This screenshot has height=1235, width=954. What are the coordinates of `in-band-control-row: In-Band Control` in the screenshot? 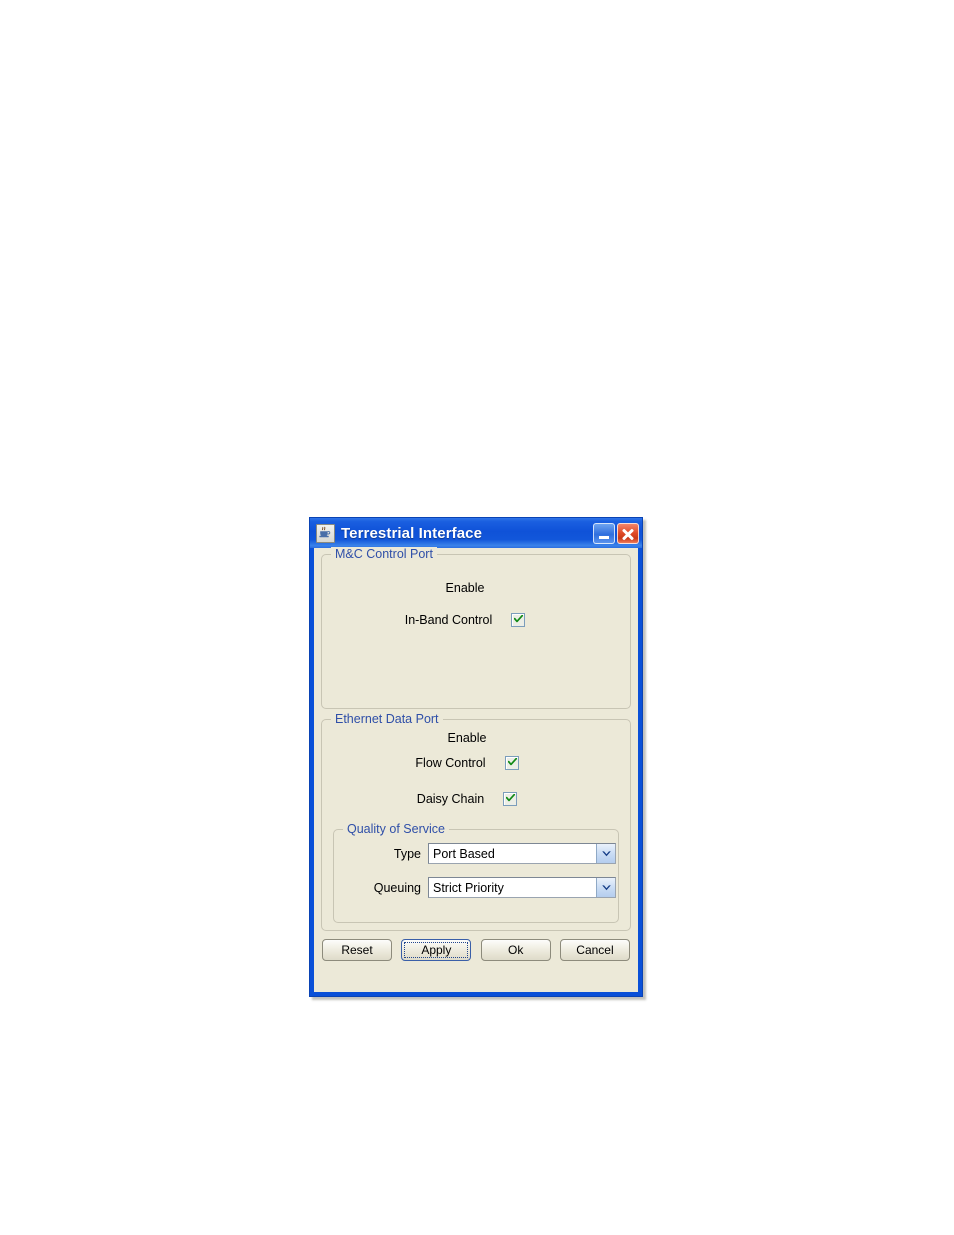 It's located at (476, 620).